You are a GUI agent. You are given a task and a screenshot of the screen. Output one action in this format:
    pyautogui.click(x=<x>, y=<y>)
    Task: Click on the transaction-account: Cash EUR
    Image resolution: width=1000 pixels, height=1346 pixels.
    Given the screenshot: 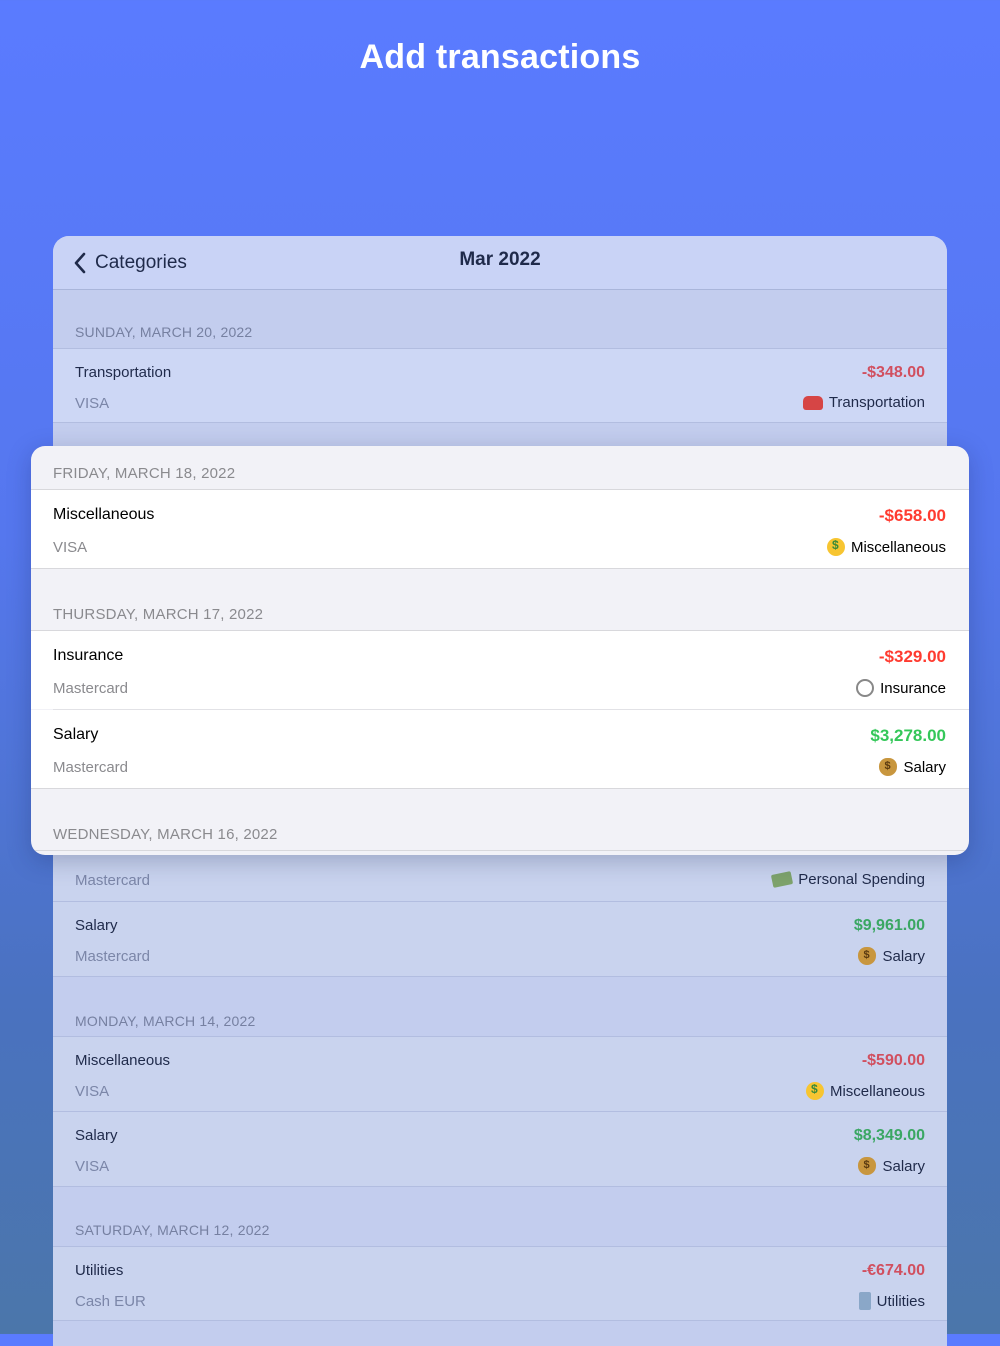 What is the action you would take?
    pyautogui.click(x=110, y=1301)
    